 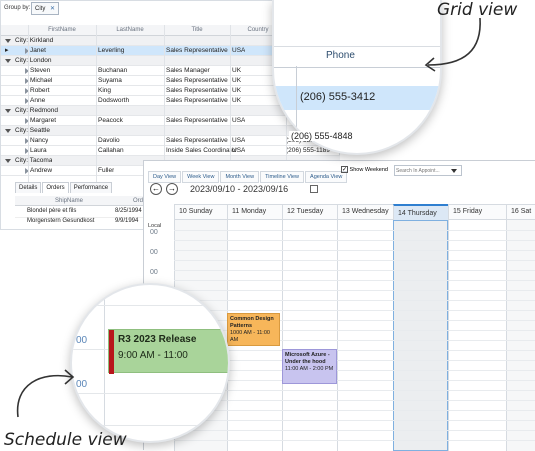 I want to click on table-cell: Callahan, so click(x=111, y=150).